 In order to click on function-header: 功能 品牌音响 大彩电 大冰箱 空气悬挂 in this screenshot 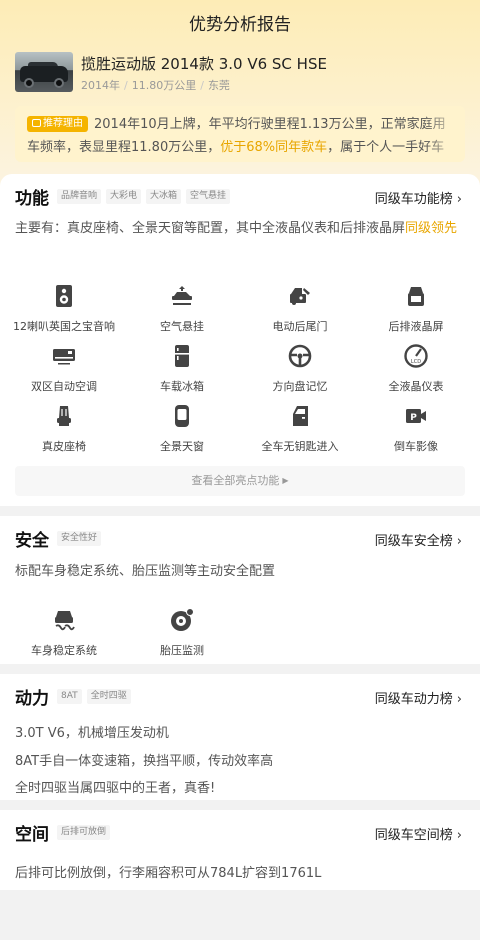, I will do `click(125, 197)`.